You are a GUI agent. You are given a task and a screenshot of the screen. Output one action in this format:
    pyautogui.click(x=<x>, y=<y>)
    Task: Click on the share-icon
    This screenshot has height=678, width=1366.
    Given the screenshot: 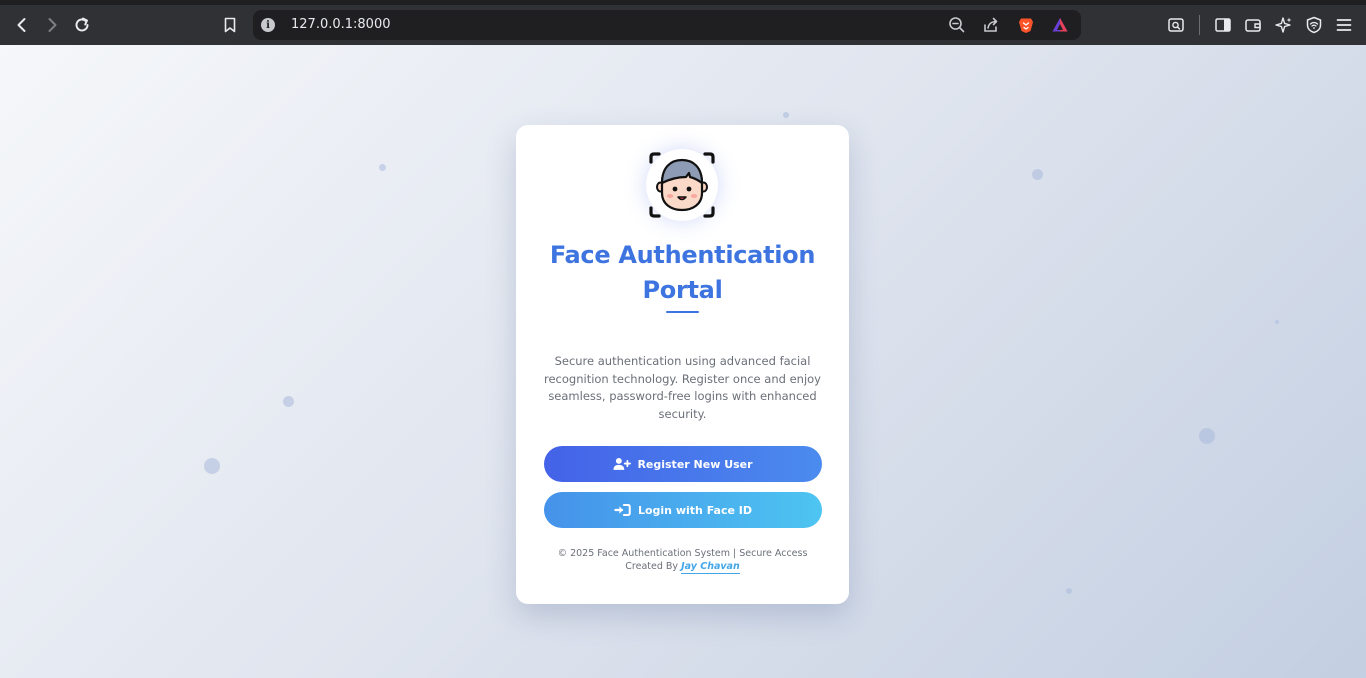 What is the action you would take?
    pyautogui.click(x=991, y=25)
    